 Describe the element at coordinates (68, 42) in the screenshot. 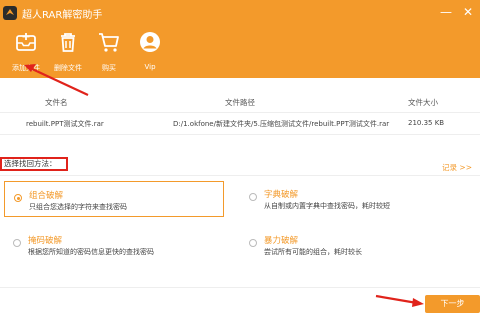

I see `trash-icon` at that location.